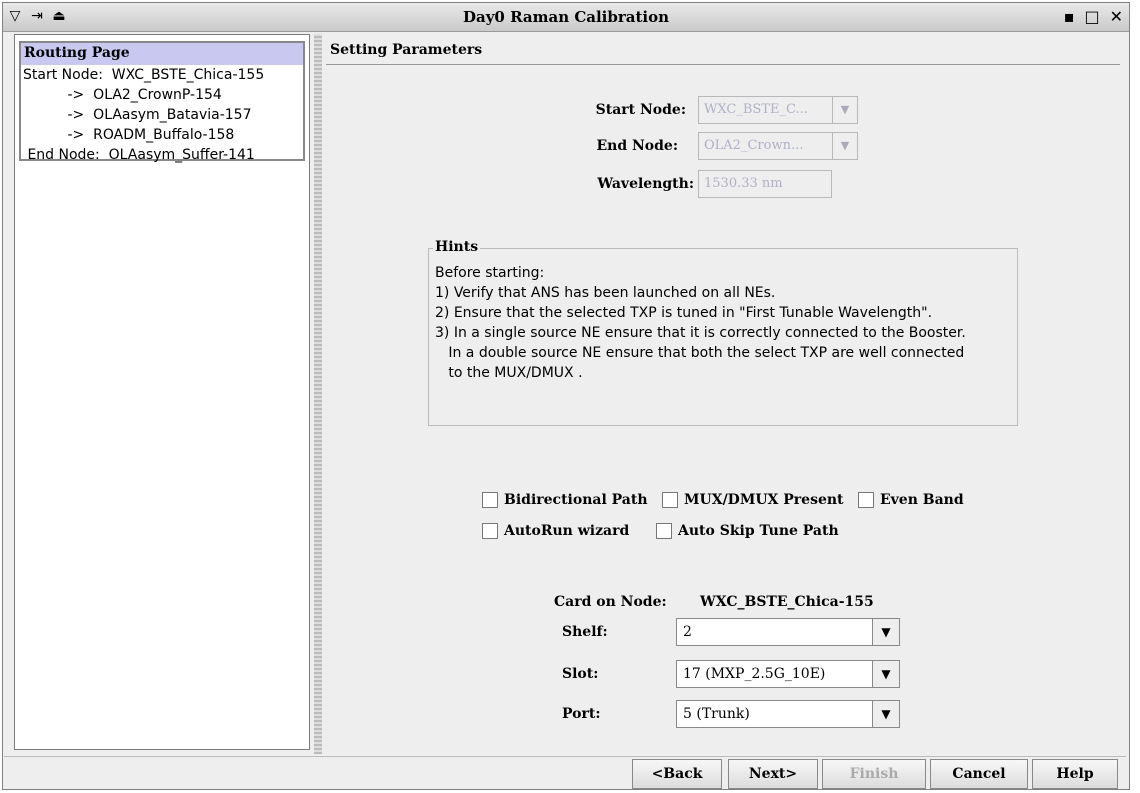 The image size is (1140, 793). I want to click on slot-select: 17 (MXP_2.5G_10E) ▼, so click(788, 674).